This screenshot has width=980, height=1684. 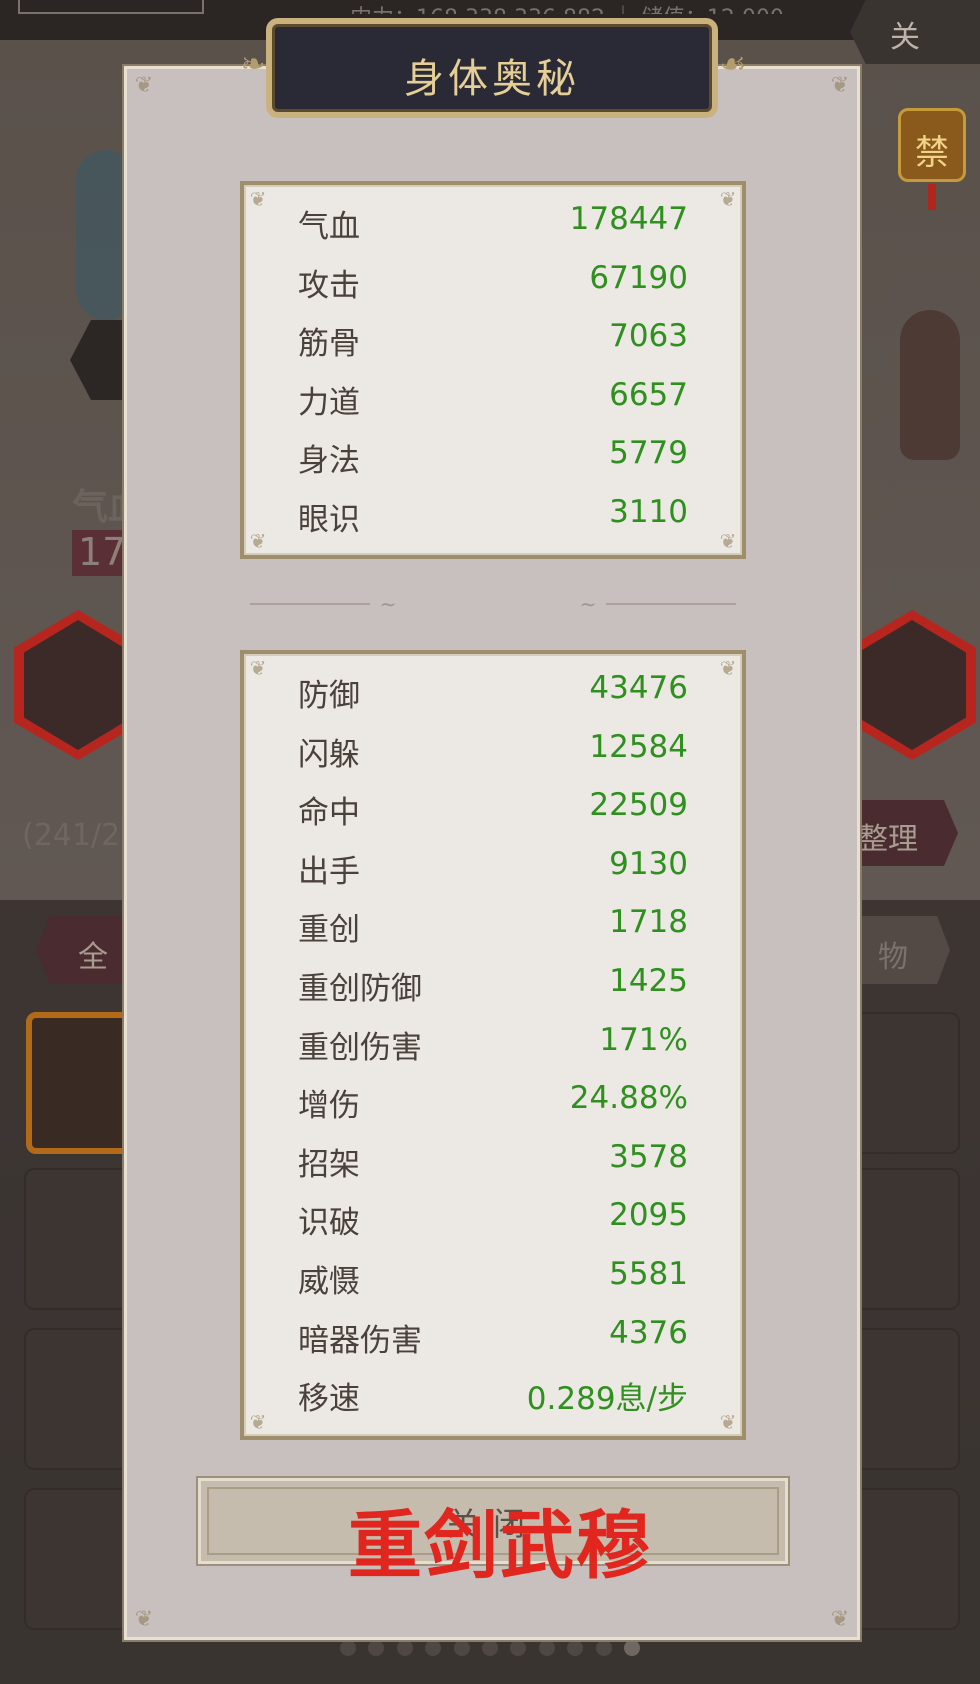 What do you see at coordinates (84, 950) in the screenshot?
I see `filter-all-tab: 全` at bounding box center [84, 950].